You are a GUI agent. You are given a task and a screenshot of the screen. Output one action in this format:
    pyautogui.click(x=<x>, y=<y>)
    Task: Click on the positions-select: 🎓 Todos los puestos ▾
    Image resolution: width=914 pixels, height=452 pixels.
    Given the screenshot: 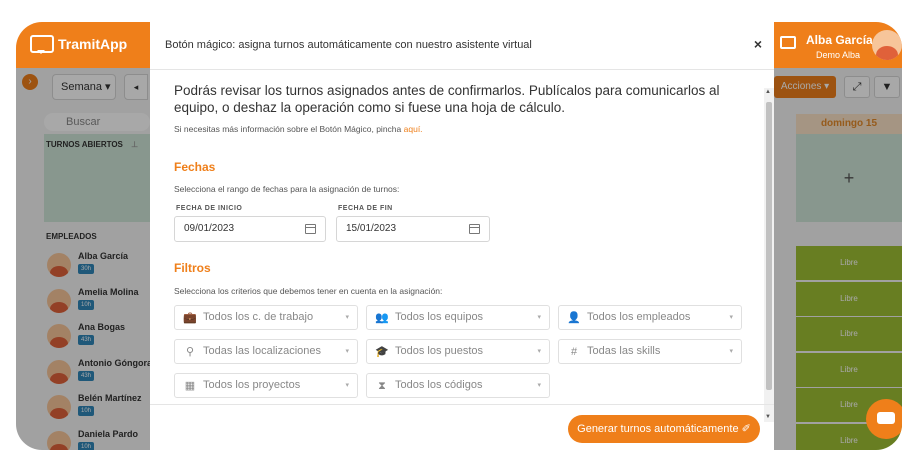 What is the action you would take?
    pyautogui.click(x=458, y=351)
    